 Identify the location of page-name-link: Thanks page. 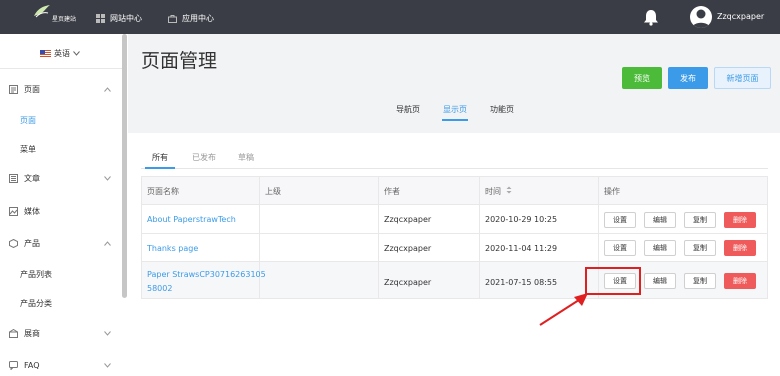
(172, 248).